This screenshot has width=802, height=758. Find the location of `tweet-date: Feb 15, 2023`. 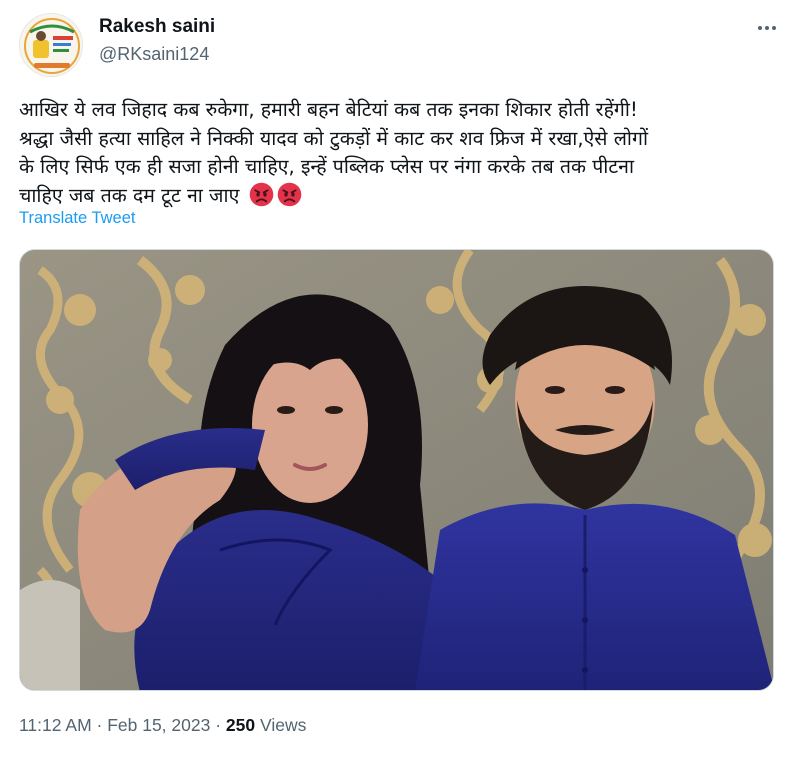

tweet-date: Feb 15, 2023 is located at coordinates (158, 725).